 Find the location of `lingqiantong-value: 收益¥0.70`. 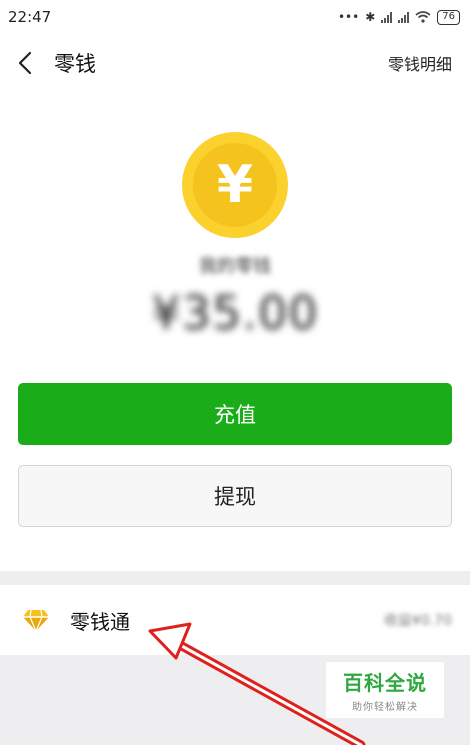

lingqiantong-value: 收益¥0.70 is located at coordinates (417, 621).